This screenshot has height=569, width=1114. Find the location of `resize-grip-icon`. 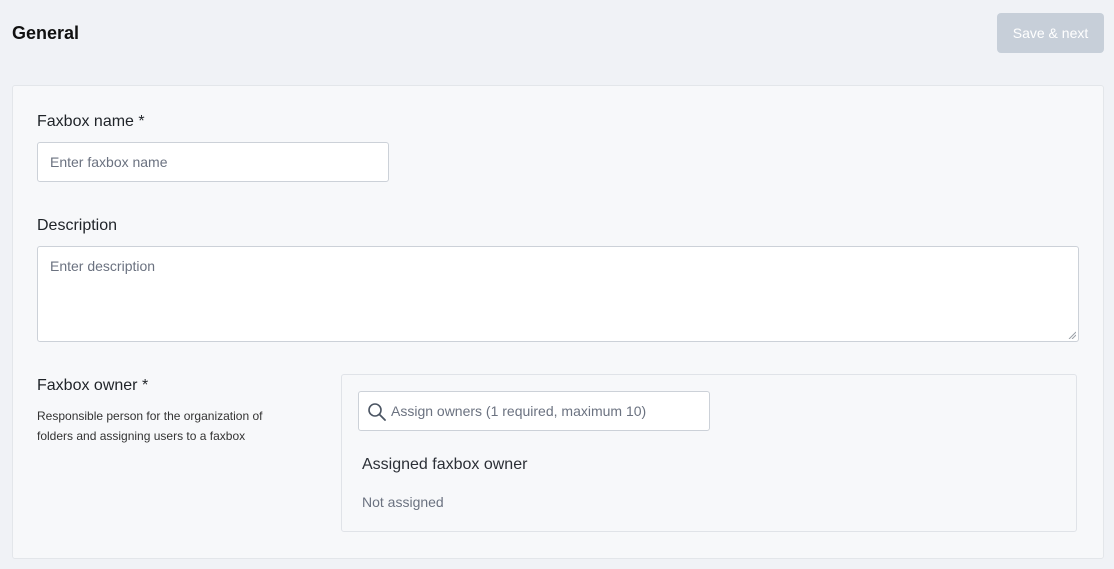

resize-grip-icon is located at coordinates (1072, 335).